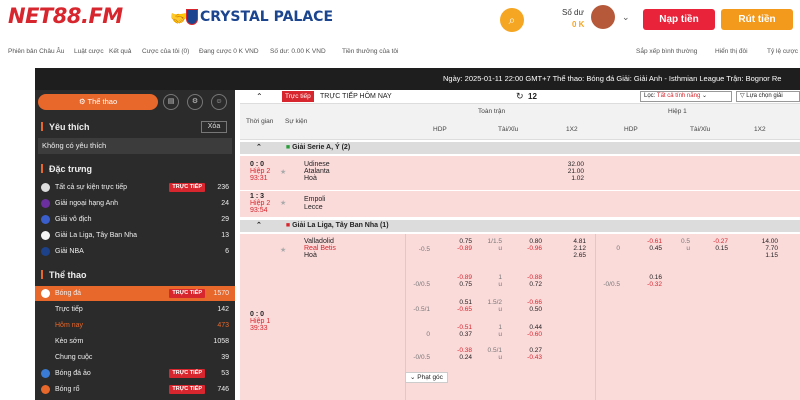 Image resolution: width=800 pixels, height=400 pixels. What do you see at coordinates (120, 51) in the screenshot?
I see `subnav-item: Kết quả` at bounding box center [120, 51].